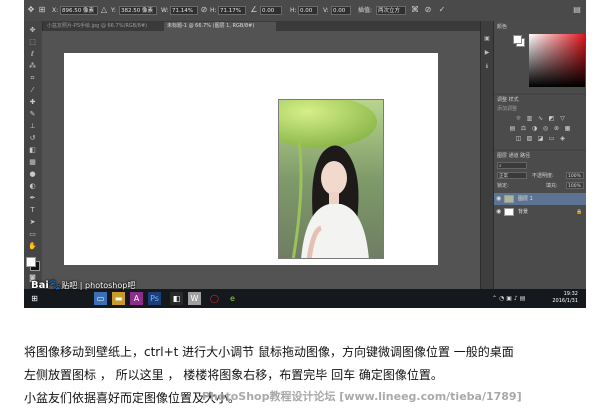 The image size is (599, 414). I want to click on angle-field: 0.00, so click(271, 10).